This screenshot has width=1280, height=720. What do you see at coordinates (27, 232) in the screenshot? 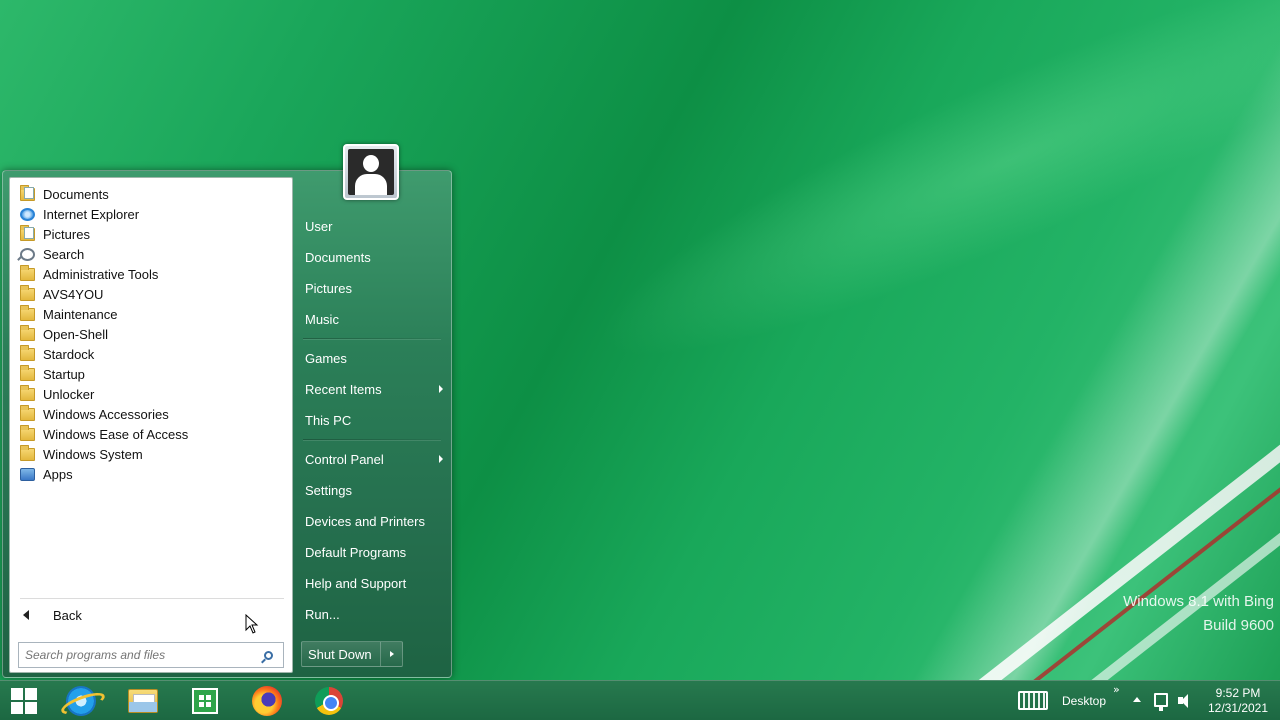
I see `pictures-folder-icon` at bounding box center [27, 232].